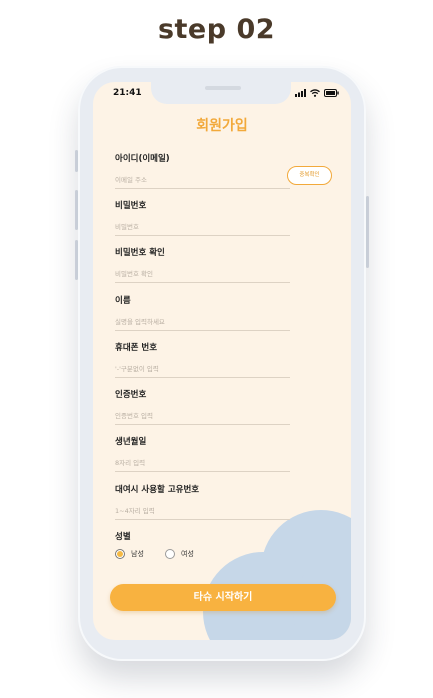  Describe the element at coordinates (300, 93) in the screenshot. I see `signal-icon` at that location.